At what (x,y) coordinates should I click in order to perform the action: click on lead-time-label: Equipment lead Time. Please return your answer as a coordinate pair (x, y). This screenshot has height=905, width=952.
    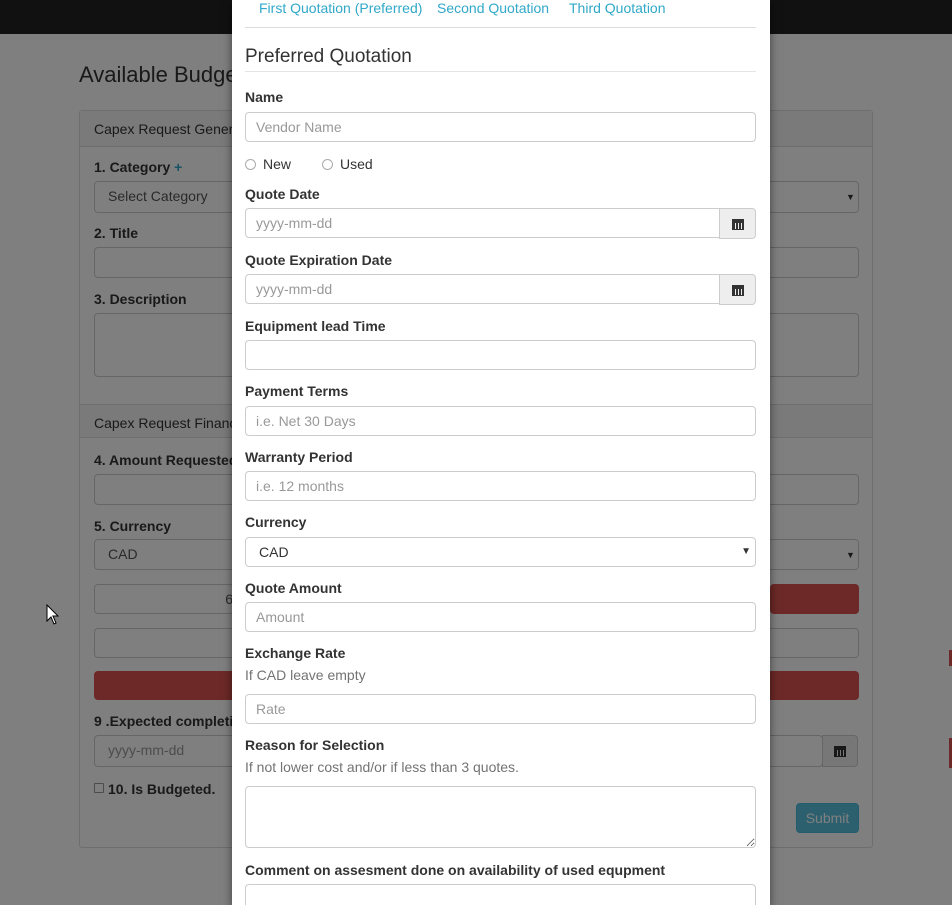
    Looking at the image, I should click on (315, 326).